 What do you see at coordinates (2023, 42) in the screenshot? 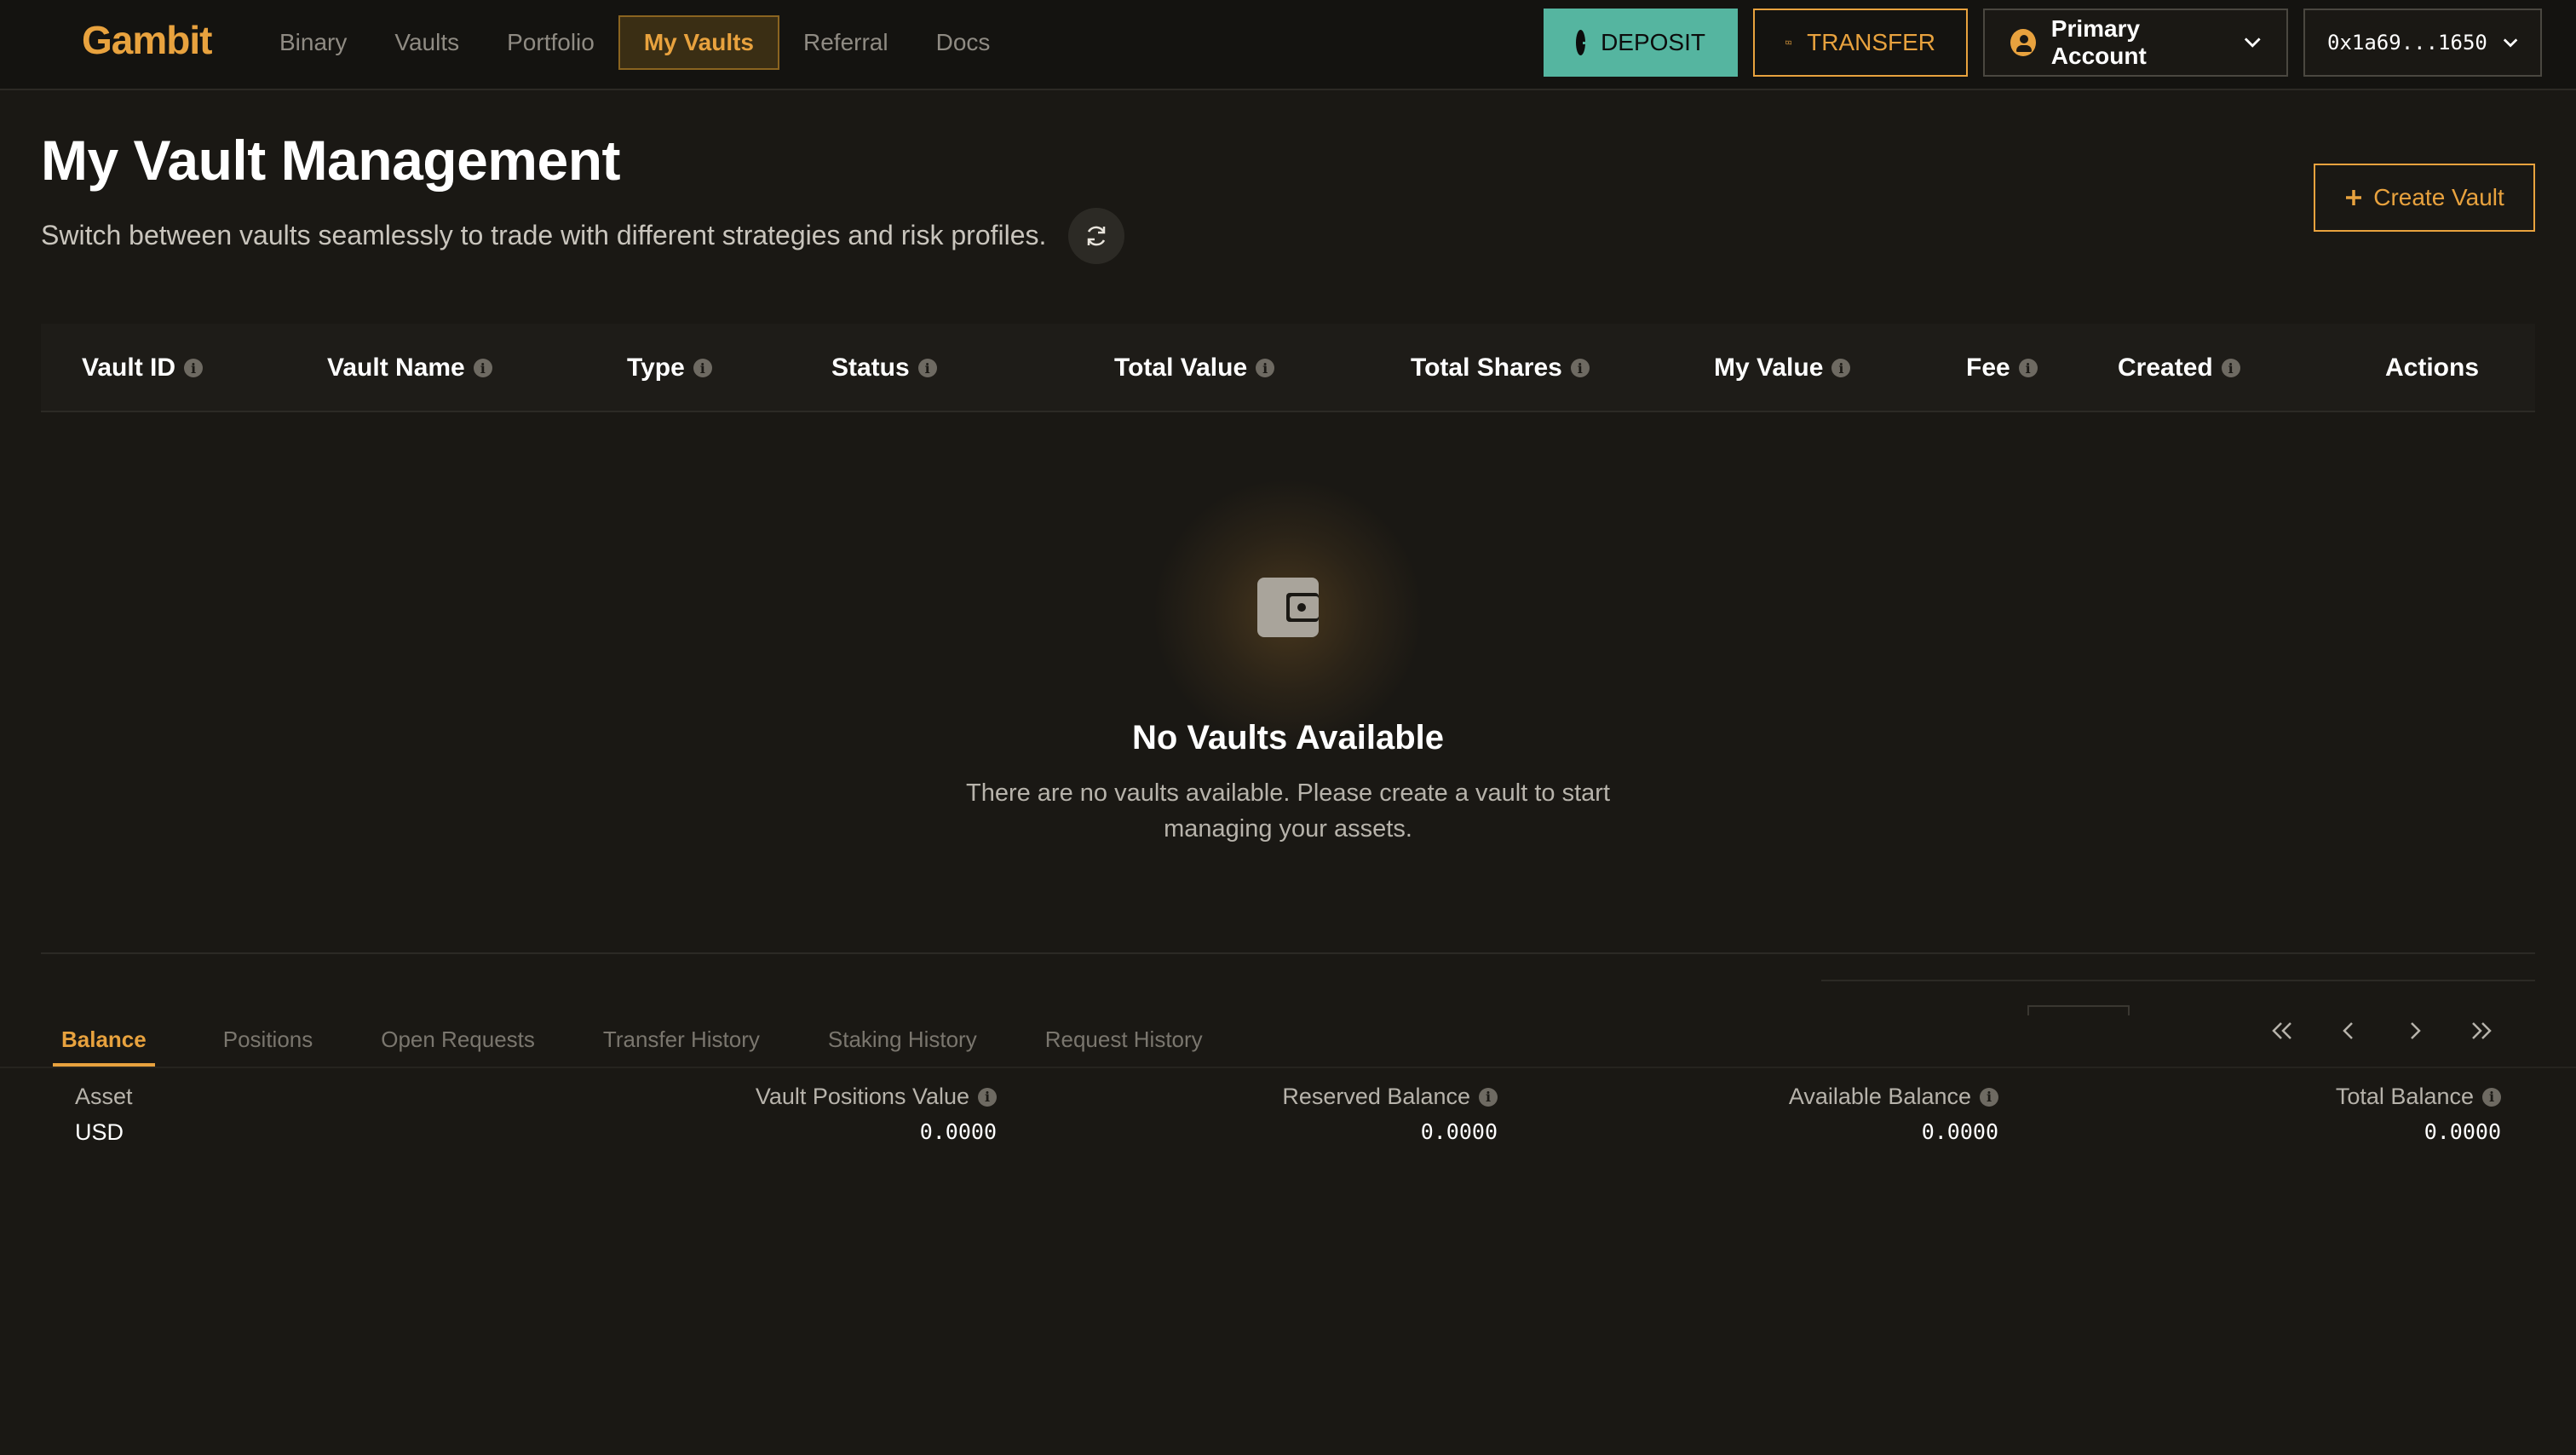
I see `user-icon` at bounding box center [2023, 42].